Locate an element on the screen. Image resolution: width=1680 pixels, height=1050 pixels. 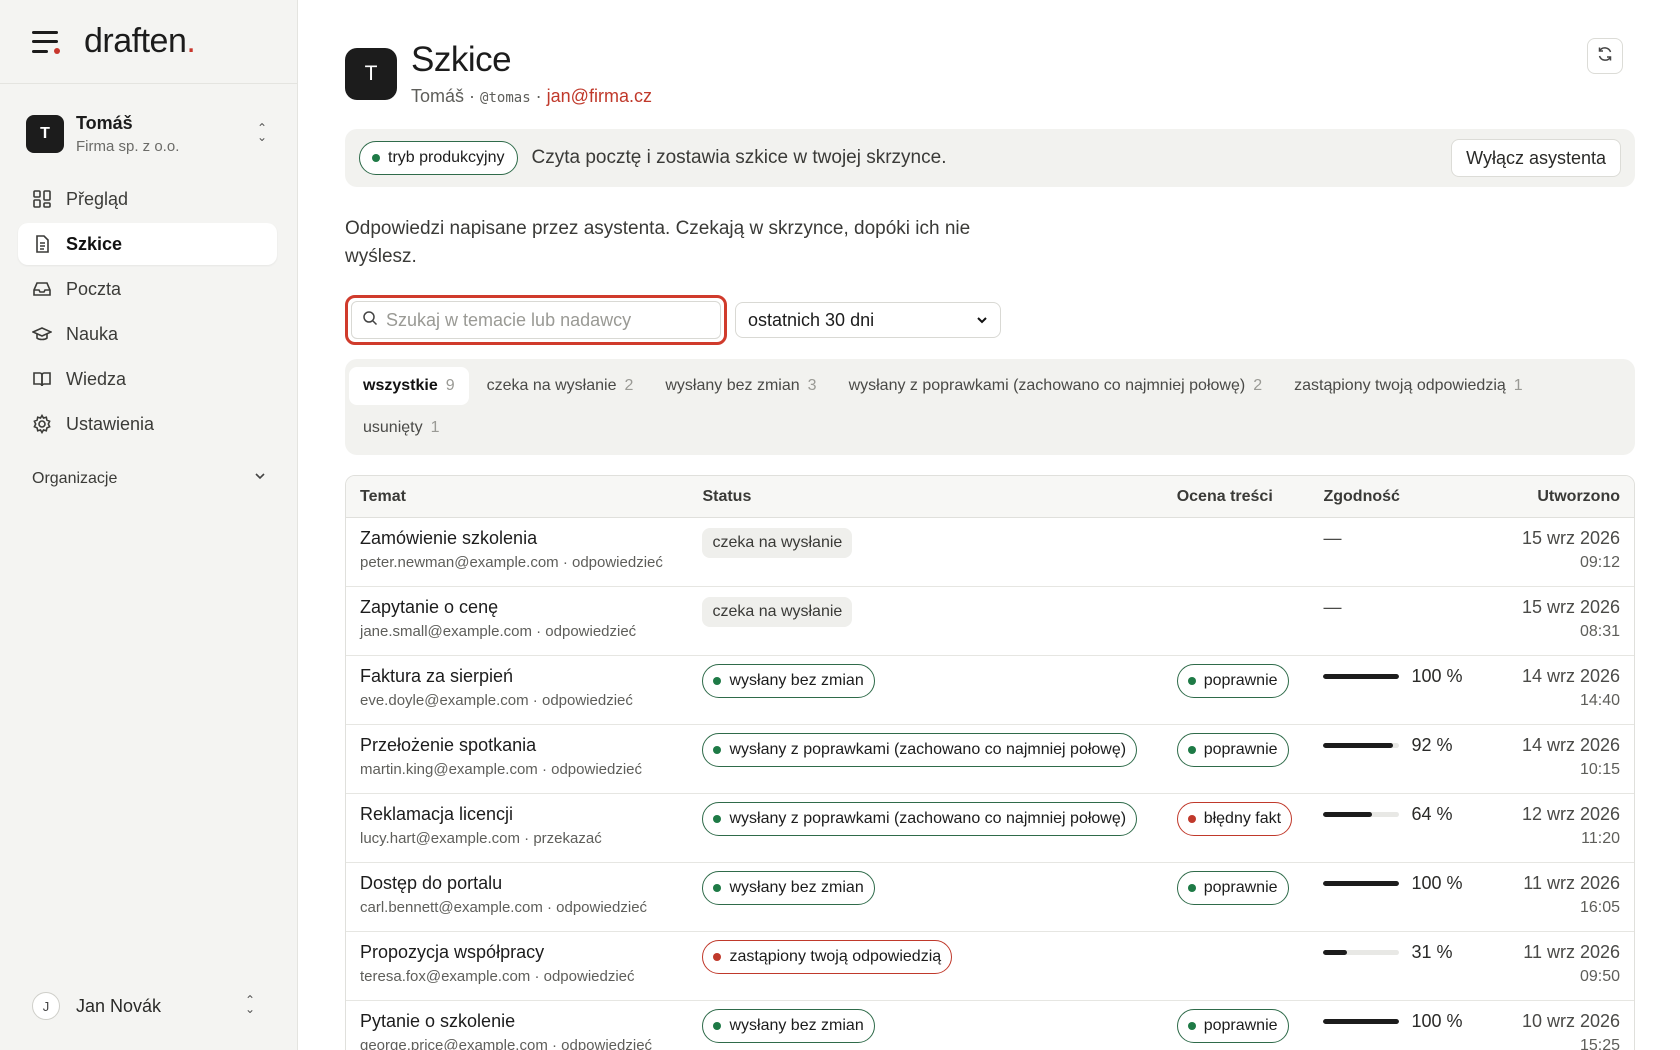
refresh-button is located at coordinates (1605, 56).